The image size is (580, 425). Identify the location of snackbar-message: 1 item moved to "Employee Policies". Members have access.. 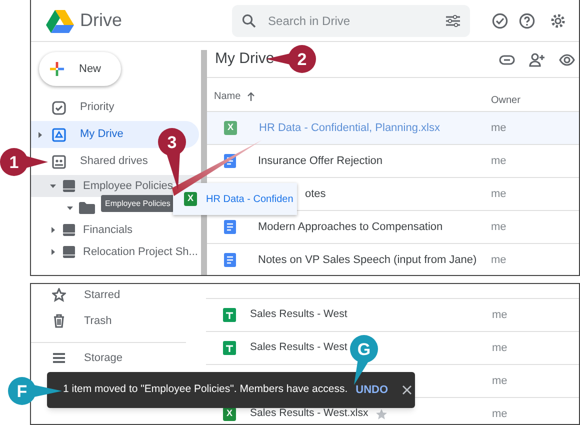
(205, 390).